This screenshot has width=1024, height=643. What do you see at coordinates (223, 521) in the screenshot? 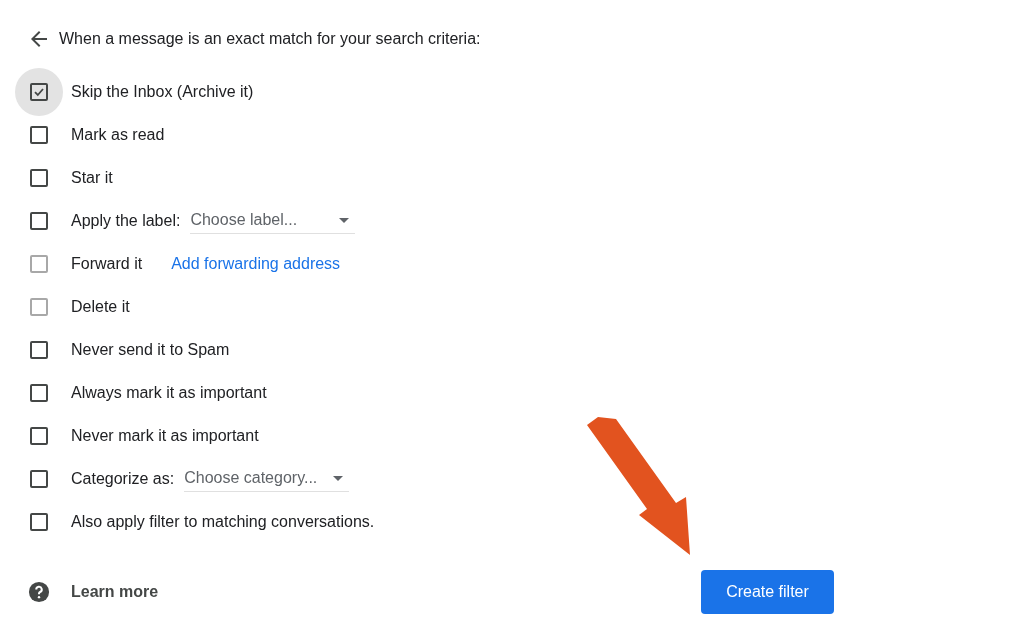
I see `option-label: Also apply filter to matching conversations.` at bounding box center [223, 521].